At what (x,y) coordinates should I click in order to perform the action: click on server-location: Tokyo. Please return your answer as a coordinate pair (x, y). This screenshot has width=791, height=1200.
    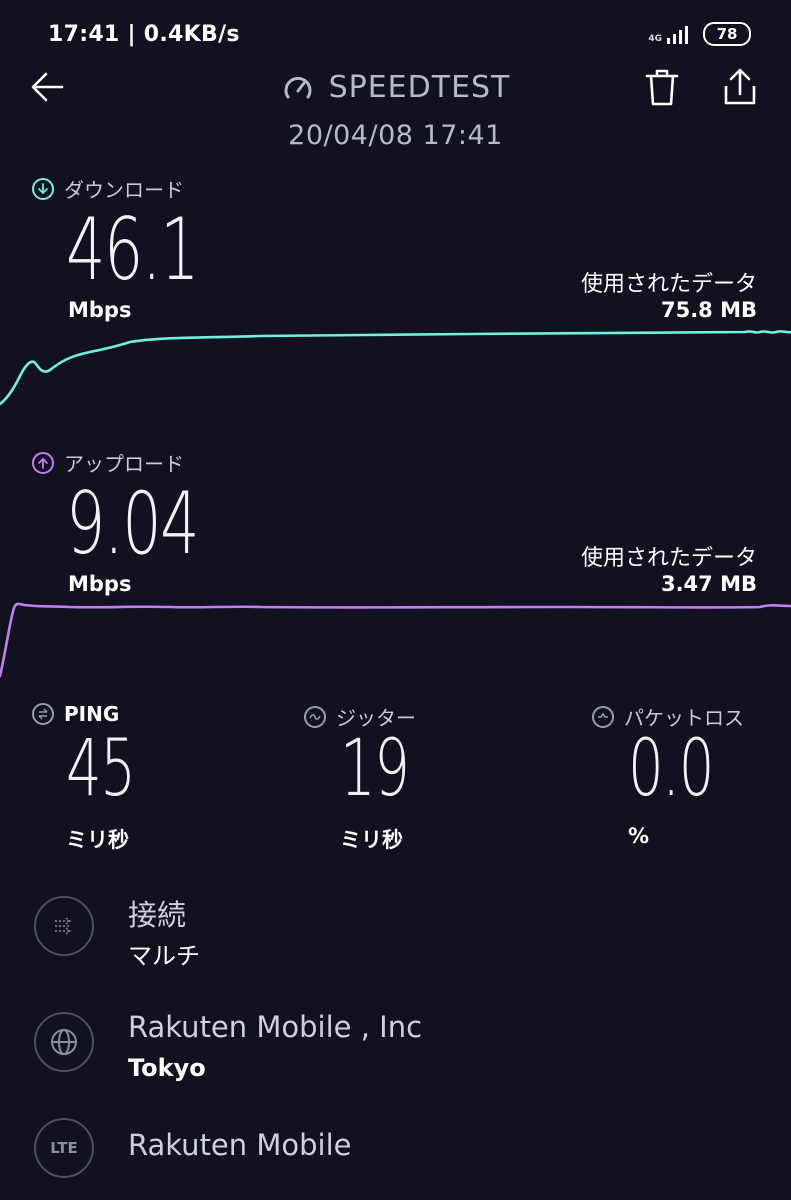
    Looking at the image, I should click on (167, 1068).